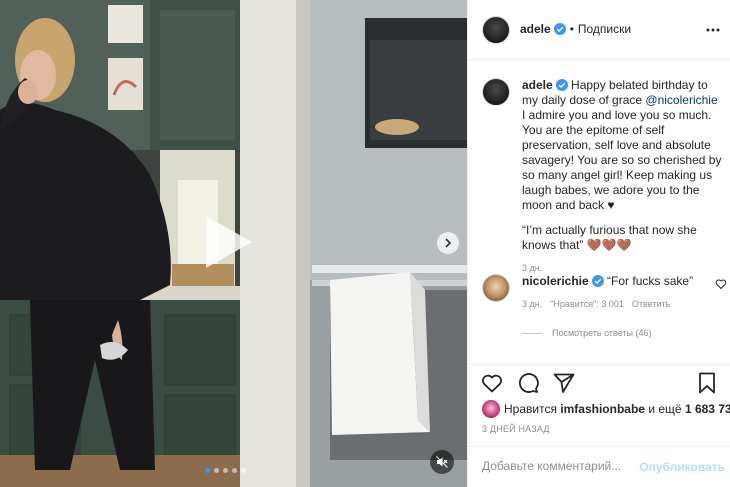  Describe the element at coordinates (530, 409) in the screenshot. I see `likes-prefix: Нравится` at that location.